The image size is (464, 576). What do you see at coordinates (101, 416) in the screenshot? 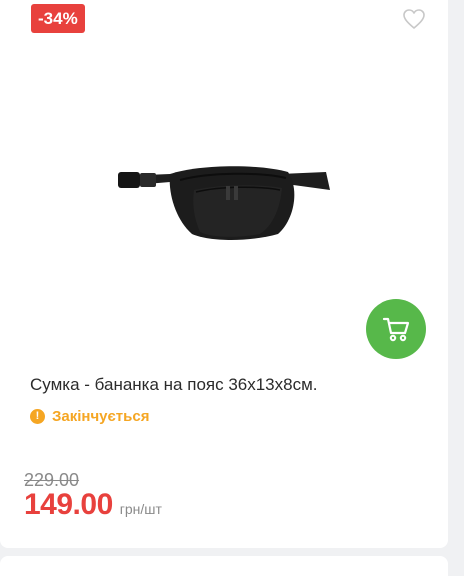
I see `stock-status-text: Закінчується` at bounding box center [101, 416].